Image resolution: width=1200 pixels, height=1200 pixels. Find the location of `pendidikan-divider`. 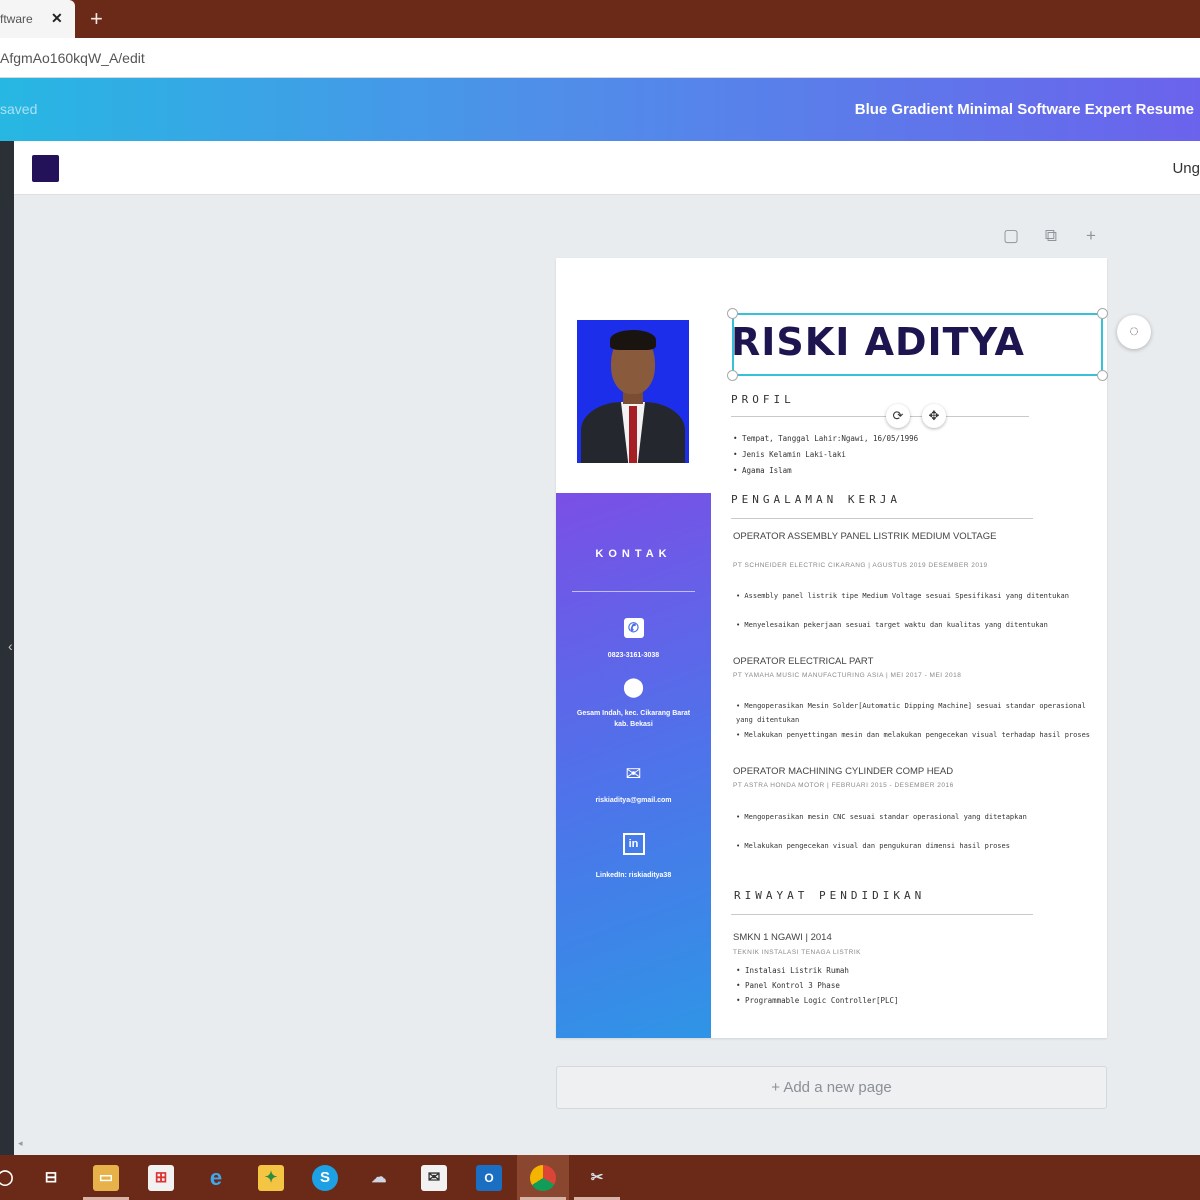

pendidikan-divider is located at coordinates (882, 914).